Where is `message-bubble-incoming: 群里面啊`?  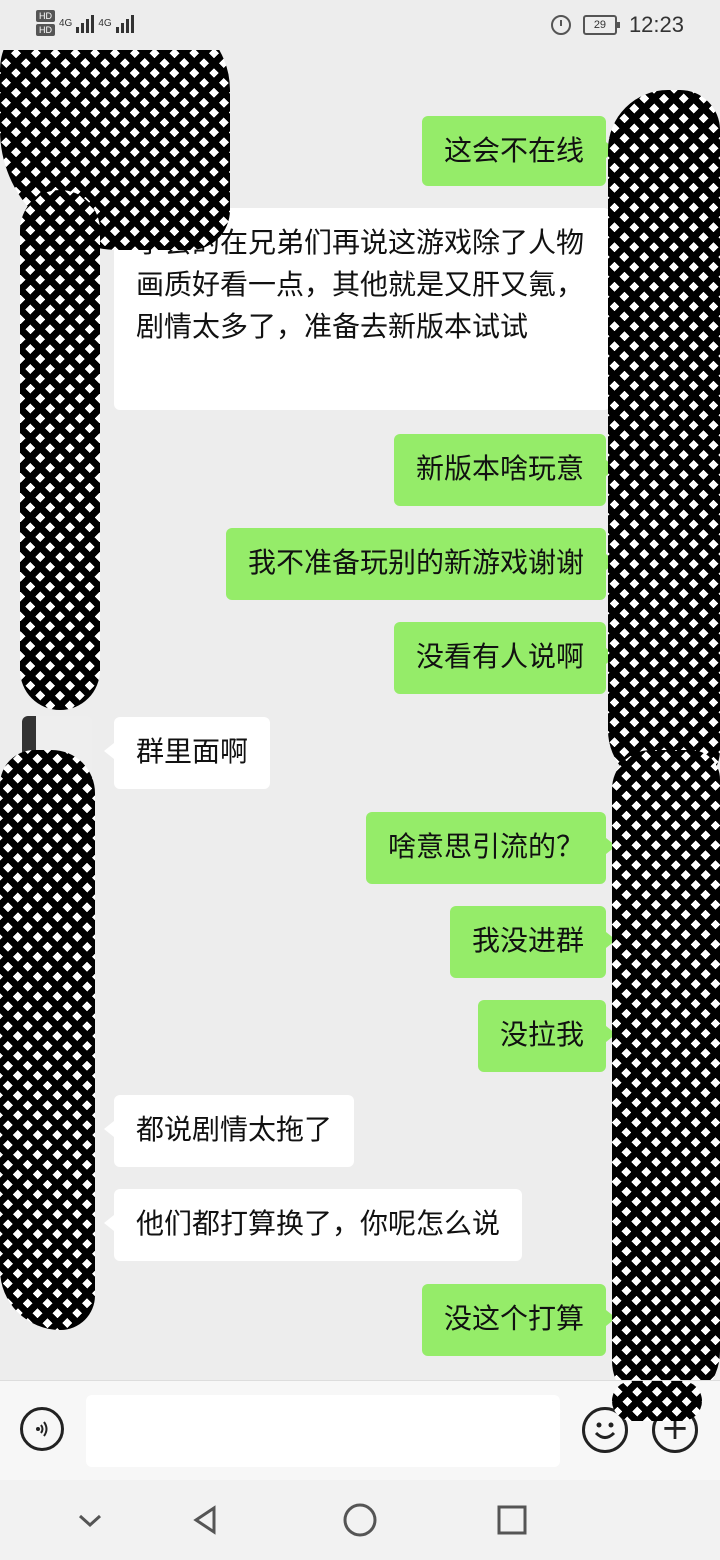 message-bubble-incoming: 群里面啊 is located at coordinates (187, 753).